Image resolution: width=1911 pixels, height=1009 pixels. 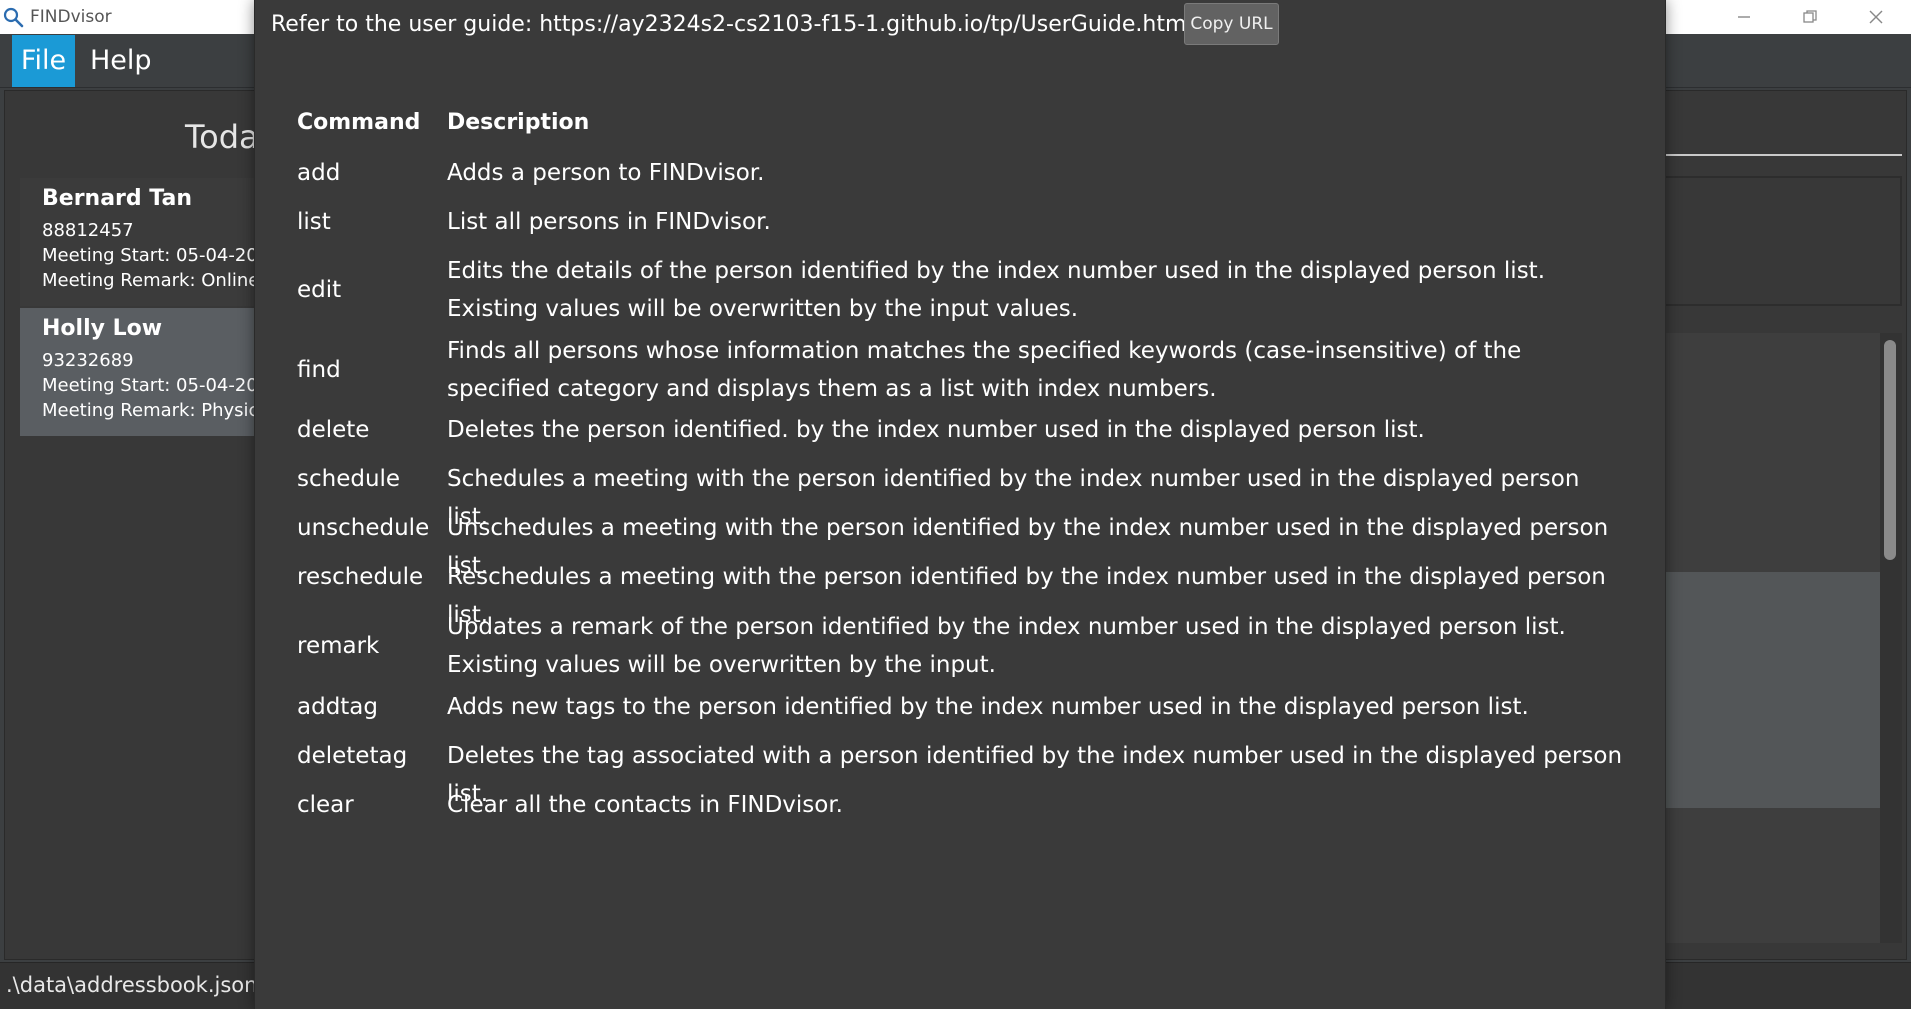 I want to click on column-header-description: Description, so click(x=518, y=122).